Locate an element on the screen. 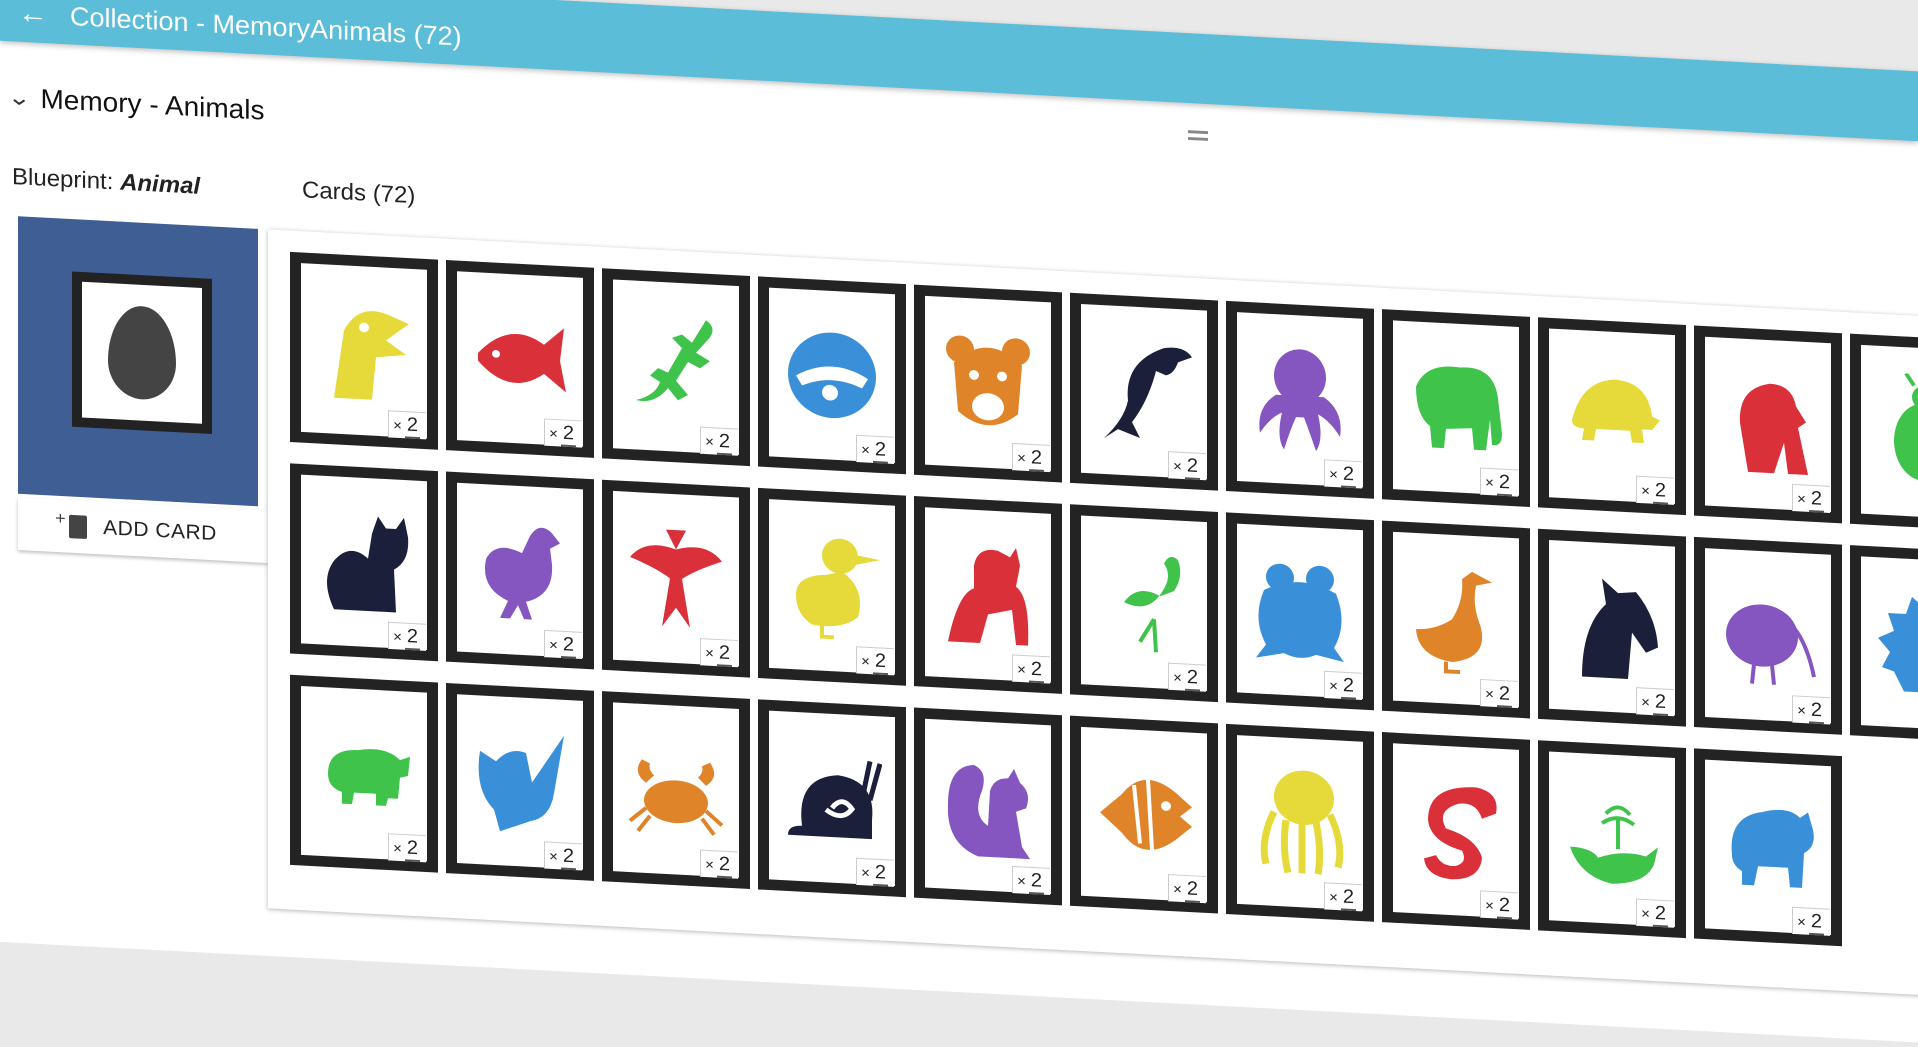 Image resolution: width=1918 pixels, height=1047 pixels. back-arrow-icon: ← is located at coordinates (33, 15).